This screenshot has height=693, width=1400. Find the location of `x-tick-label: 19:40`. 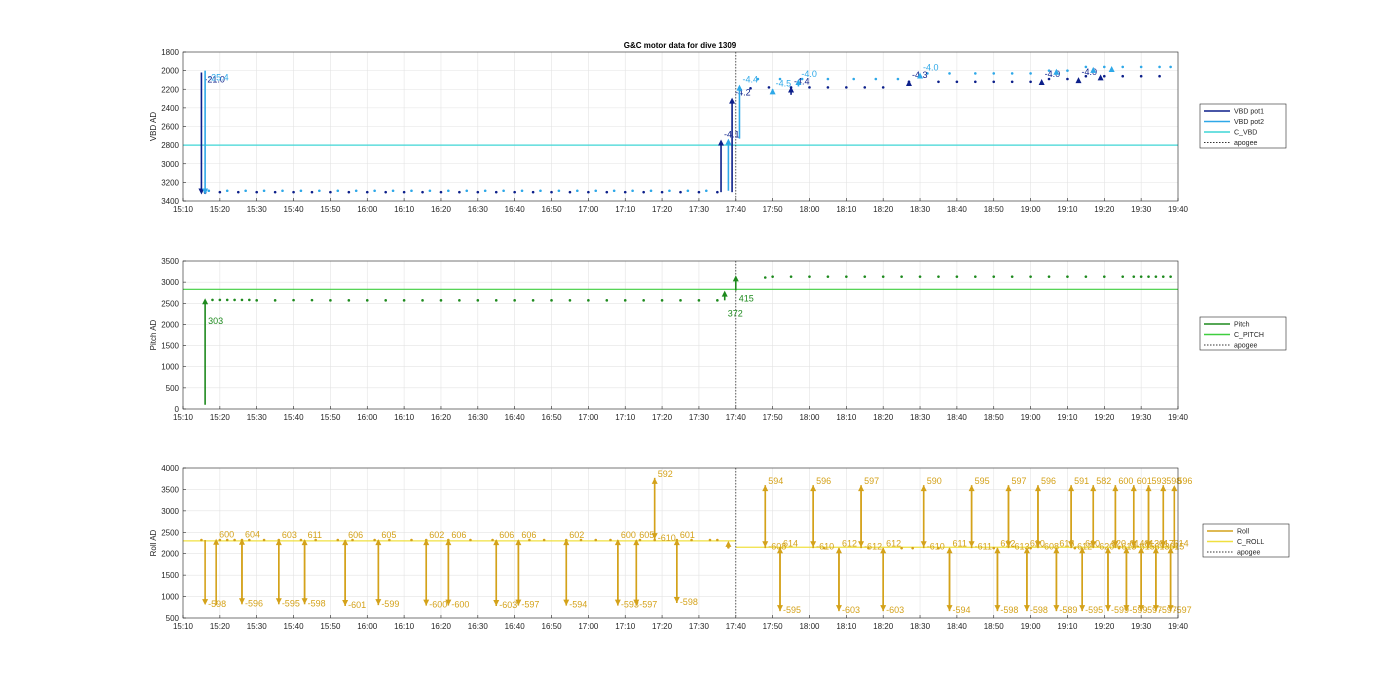

x-tick-label: 19:40 is located at coordinates (1178, 626).